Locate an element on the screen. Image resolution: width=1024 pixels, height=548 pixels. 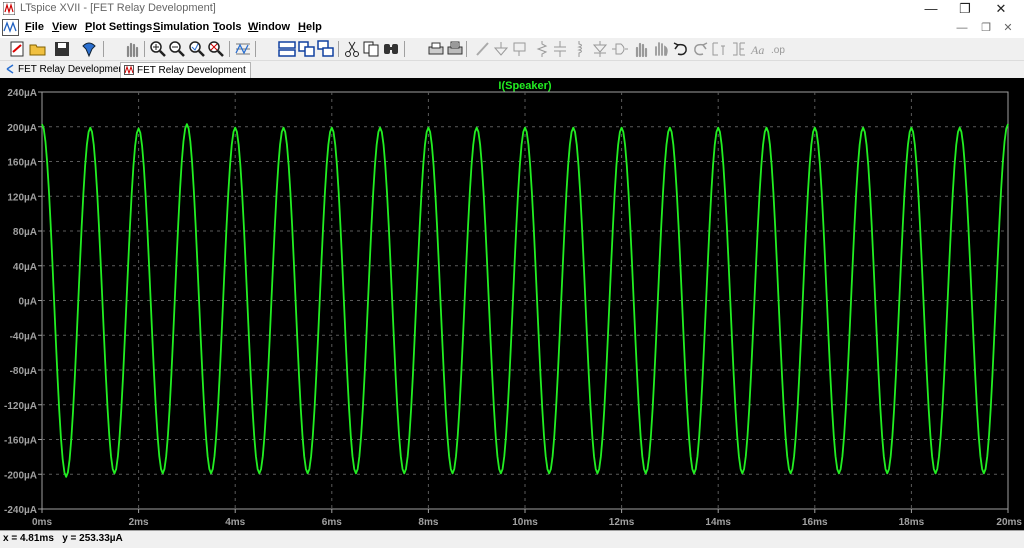
mdi-close-button: ✕ is located at coordinates (1008, 28).